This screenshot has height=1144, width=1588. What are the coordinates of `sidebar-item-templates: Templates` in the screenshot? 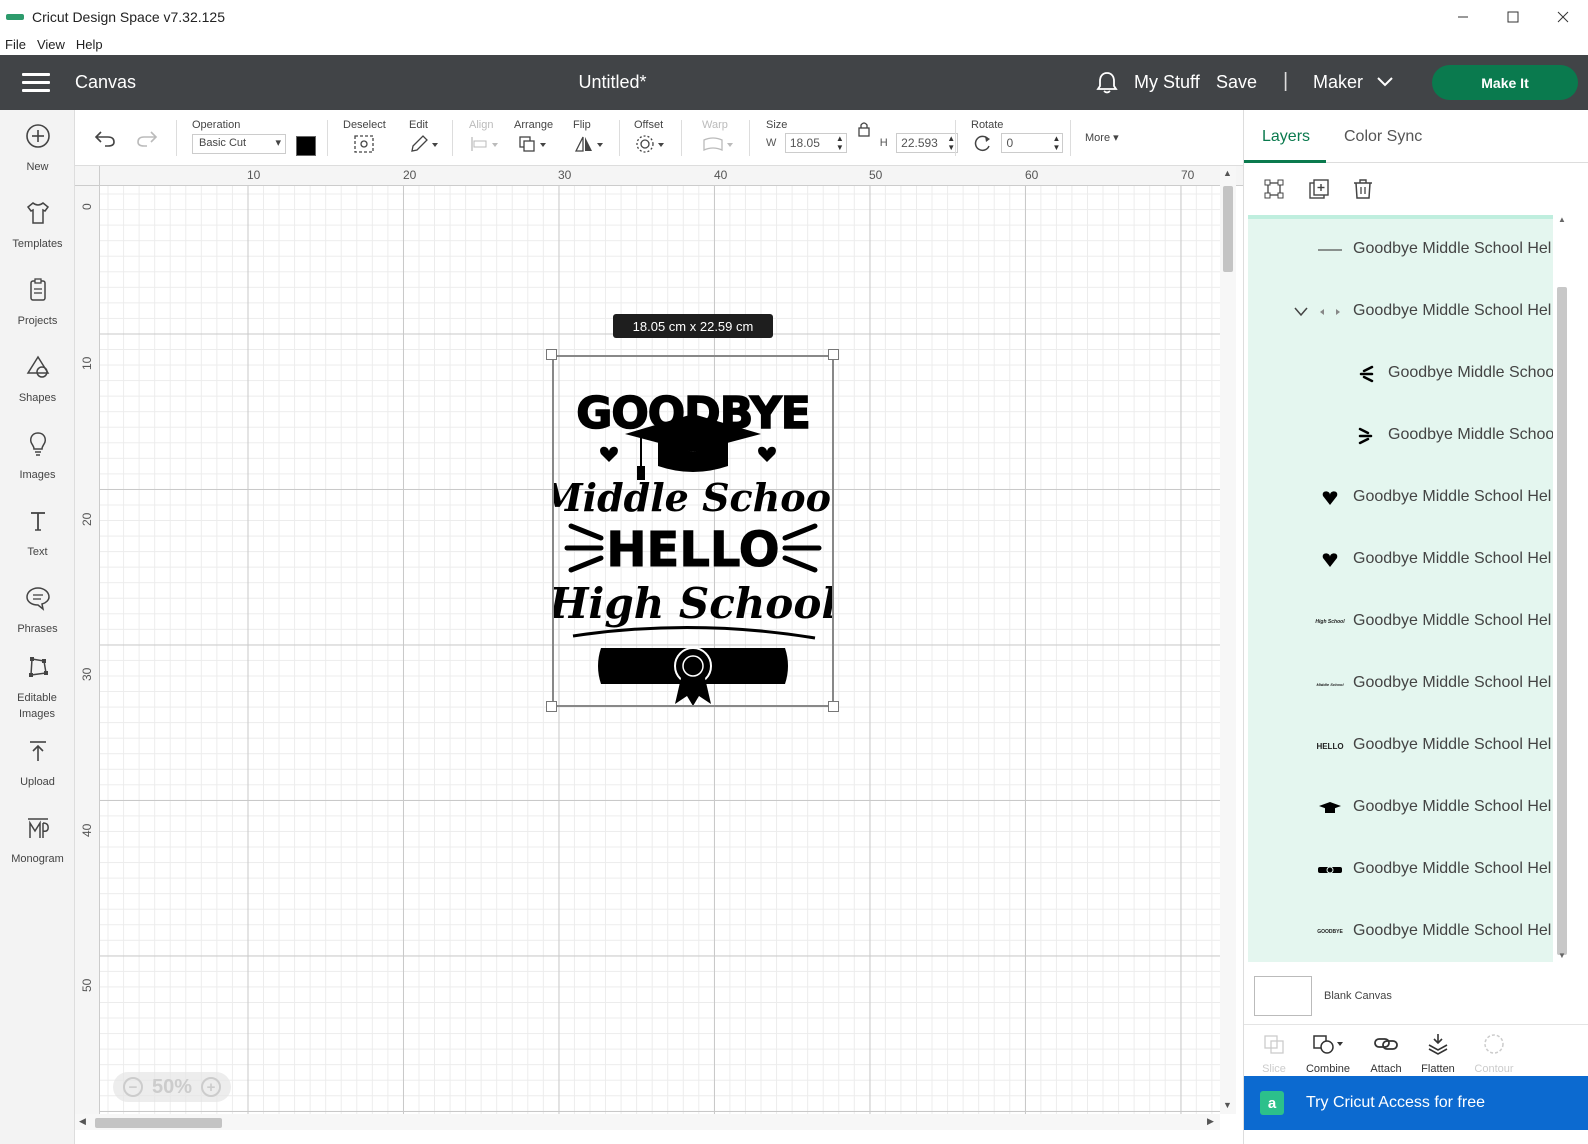 It's located at (37, 225).